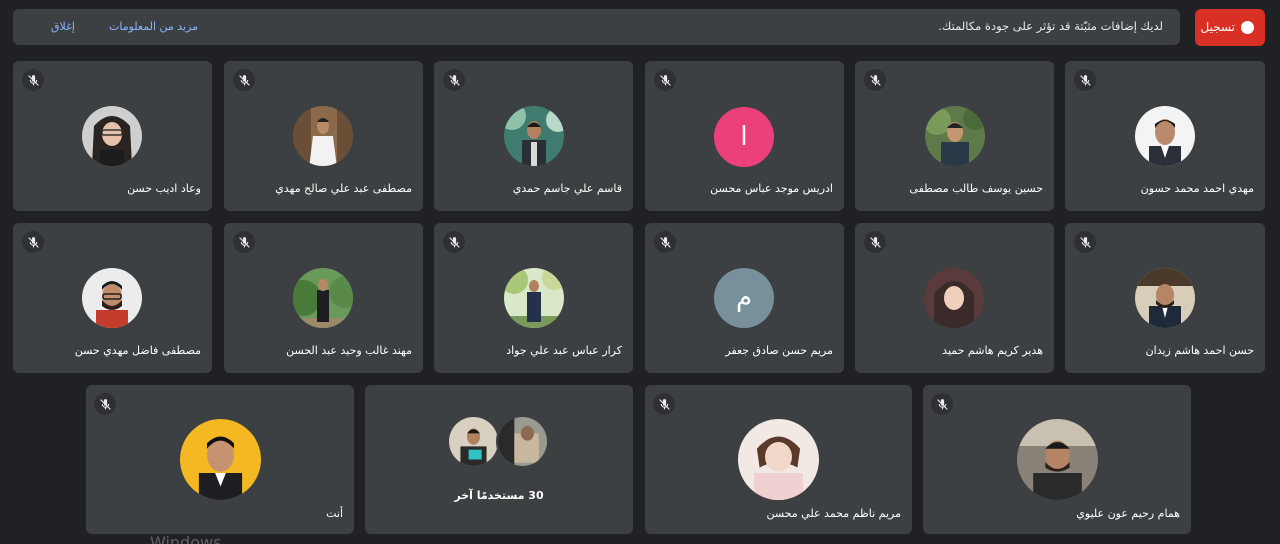  I want to click on self-tile: أنت, so click(220, 459).